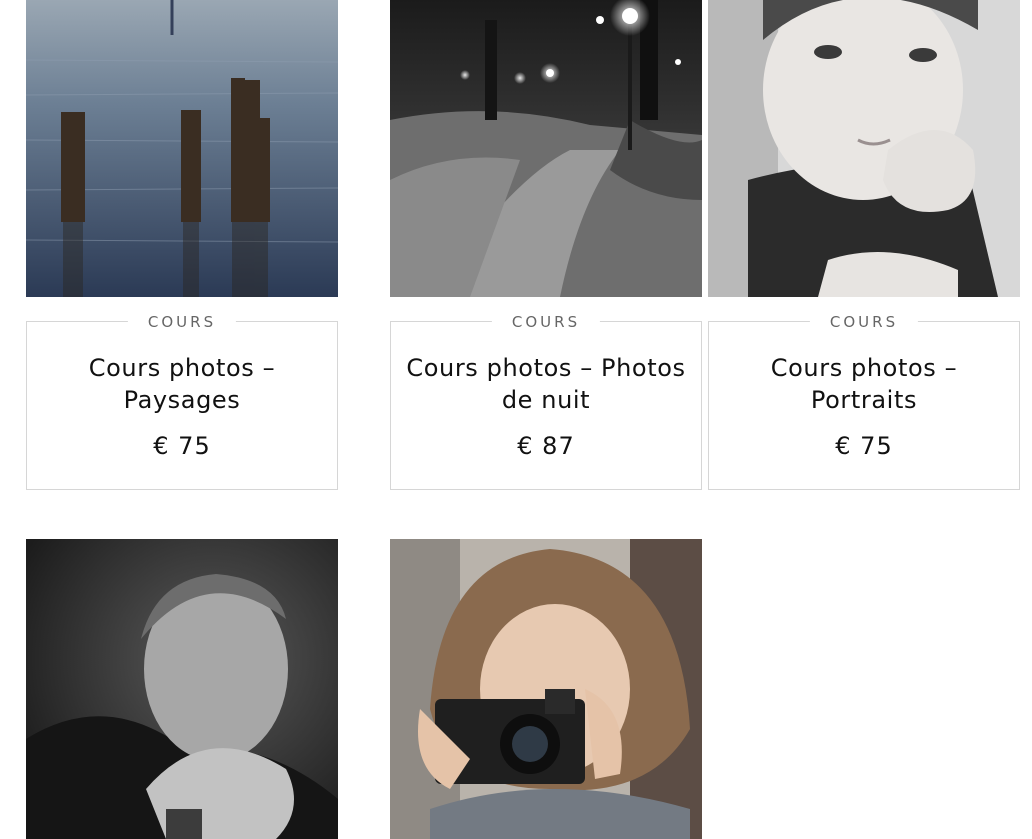  I want to click on lake-photo-icon, so click(182, 148).